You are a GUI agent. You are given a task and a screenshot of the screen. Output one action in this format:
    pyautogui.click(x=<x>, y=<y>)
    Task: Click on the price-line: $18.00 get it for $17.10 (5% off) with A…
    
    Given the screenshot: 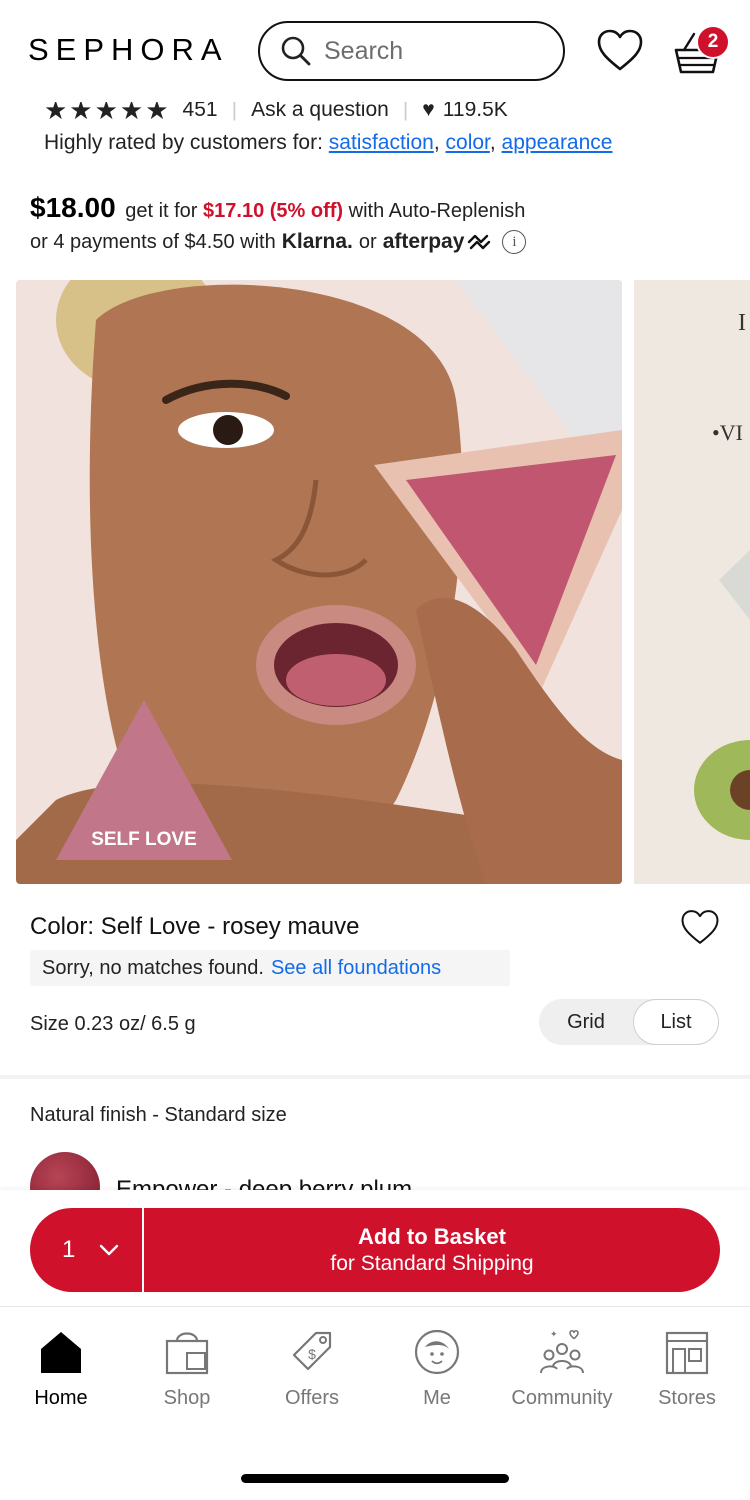 What is the action you would take?
    pyautogui.click(x=277, y=208)
    